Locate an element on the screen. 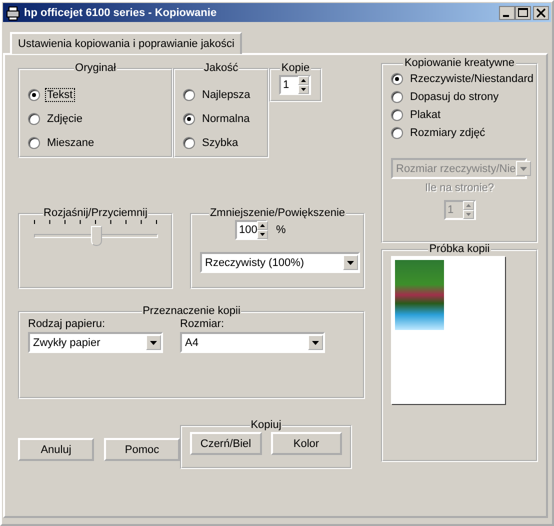 The width and height of the screenshot is (554, 526). spin-field: 1 is located at coordinates (295, 85).